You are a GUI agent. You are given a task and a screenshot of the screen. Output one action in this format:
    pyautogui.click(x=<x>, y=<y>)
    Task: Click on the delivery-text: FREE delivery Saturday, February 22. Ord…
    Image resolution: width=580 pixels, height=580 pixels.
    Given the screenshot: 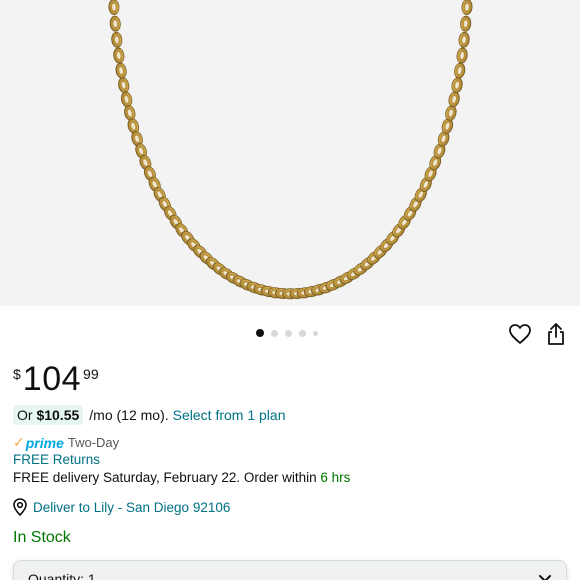 What is the action you would take?
    pyautogui.click(x=167, y=477)
    